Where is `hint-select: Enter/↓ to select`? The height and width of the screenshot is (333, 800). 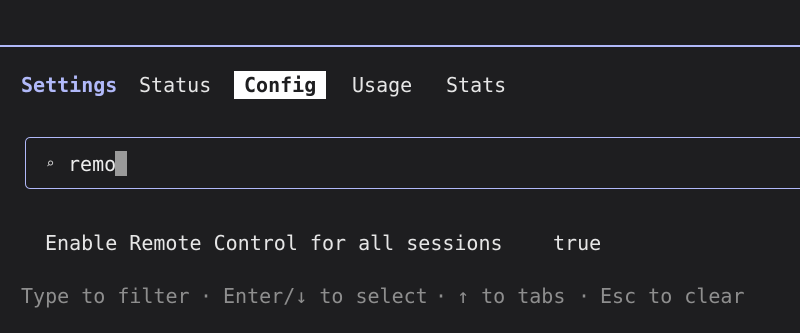 hint-select: Enter/↓ to select is located at coordinates (325, 296).